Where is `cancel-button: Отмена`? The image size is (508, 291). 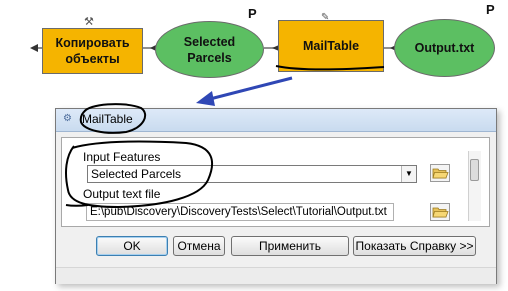
cancel-button: Отмена is located at coordinates (199, 246).